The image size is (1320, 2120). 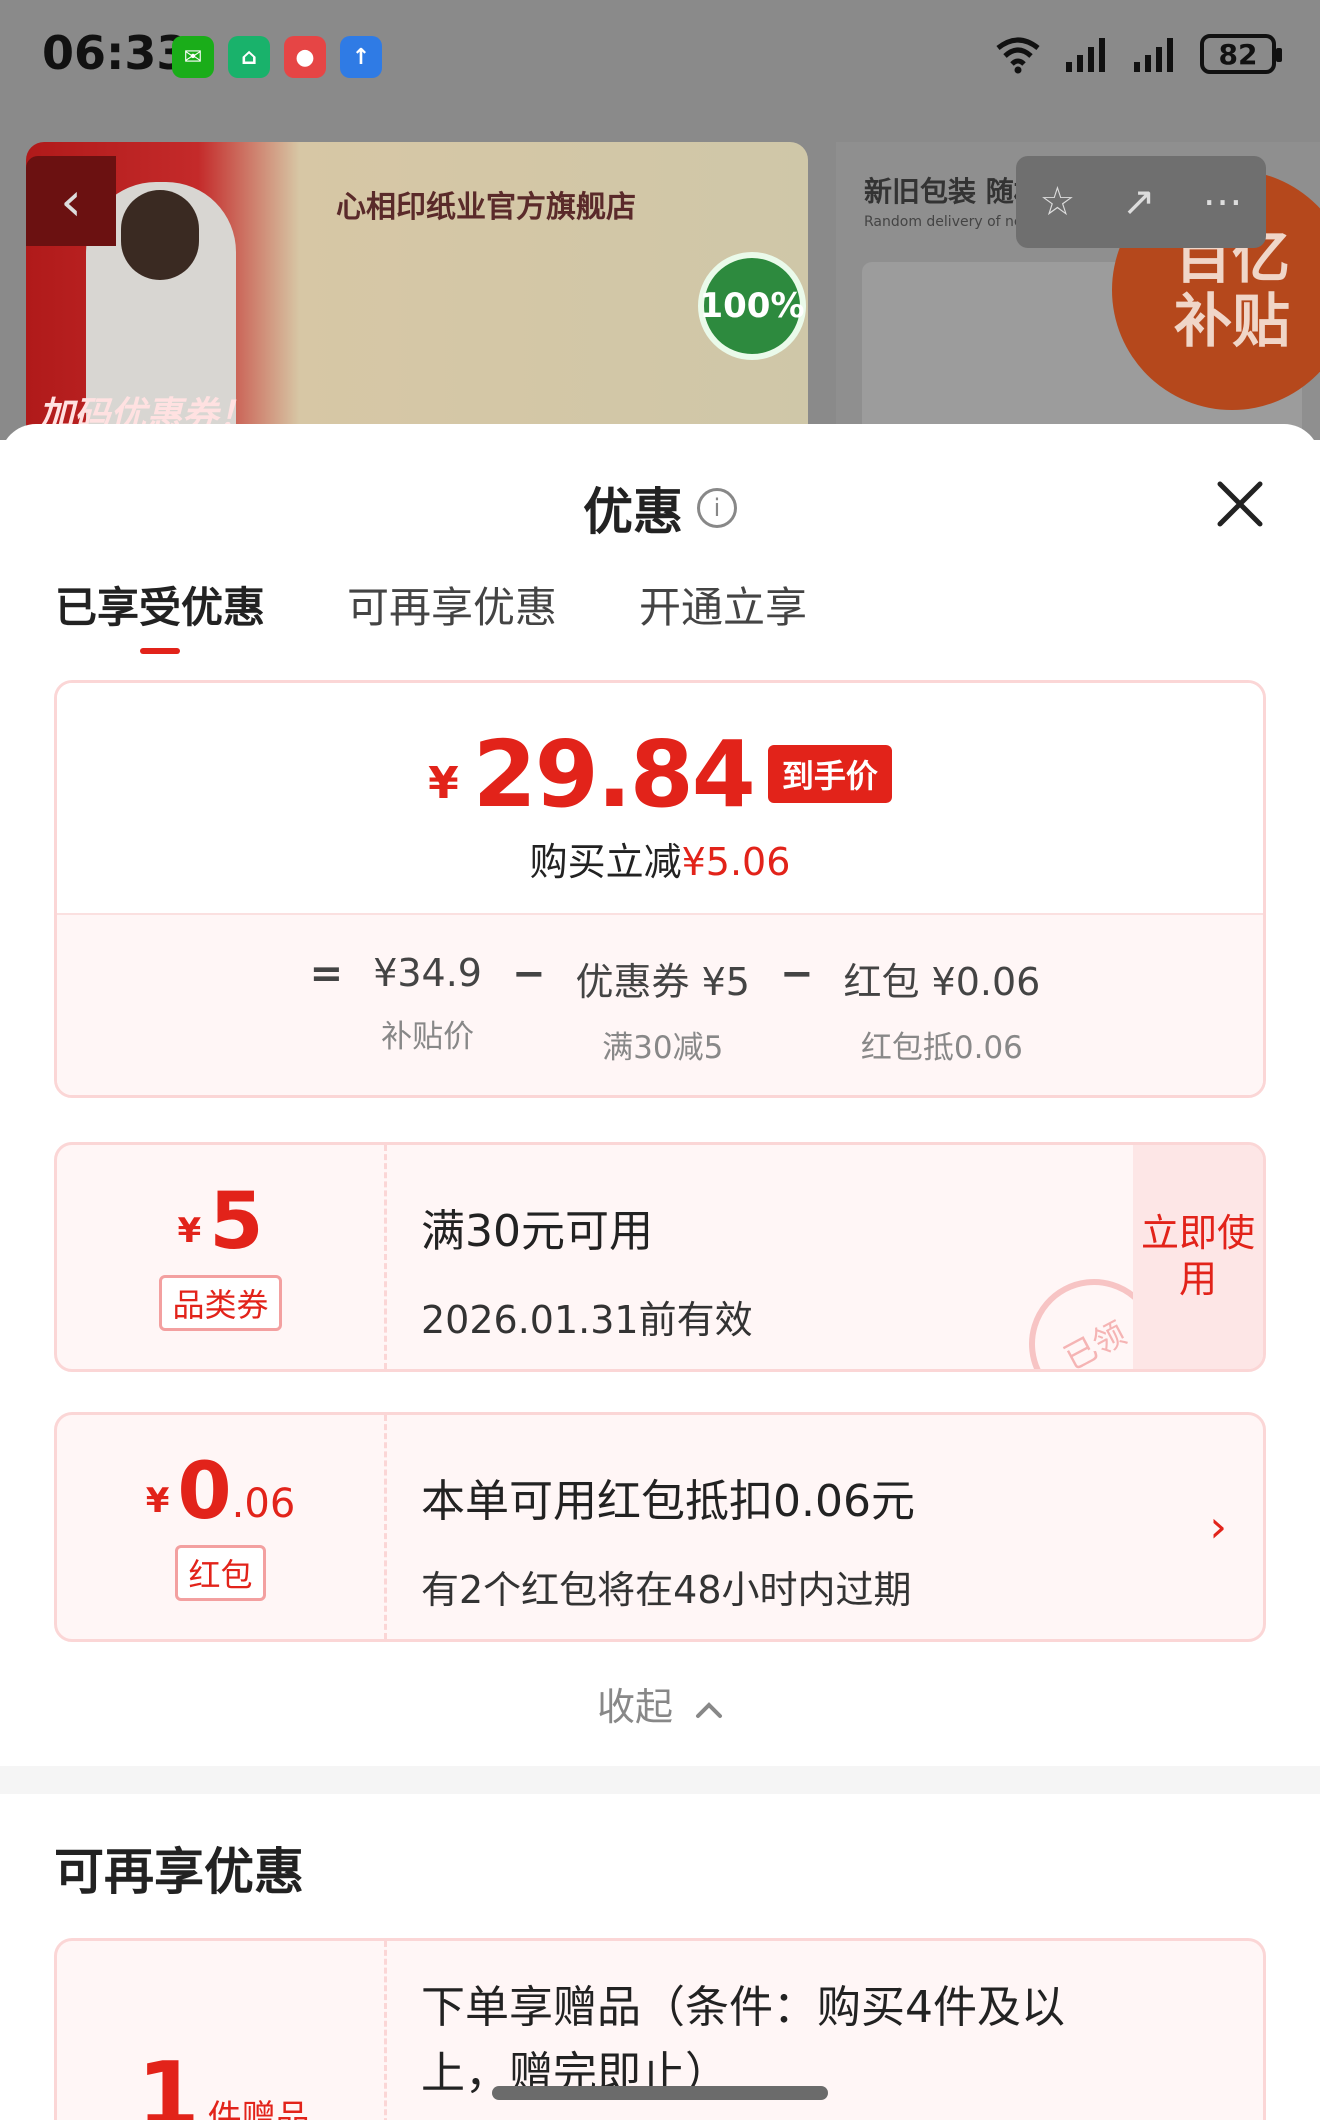 What do you see at coordinates (942, 1023) in the screenshot?
I see `breakdown-red-packet: 红包 ¥0.06 红包抵0.06` at bounding box center [942, 1023].